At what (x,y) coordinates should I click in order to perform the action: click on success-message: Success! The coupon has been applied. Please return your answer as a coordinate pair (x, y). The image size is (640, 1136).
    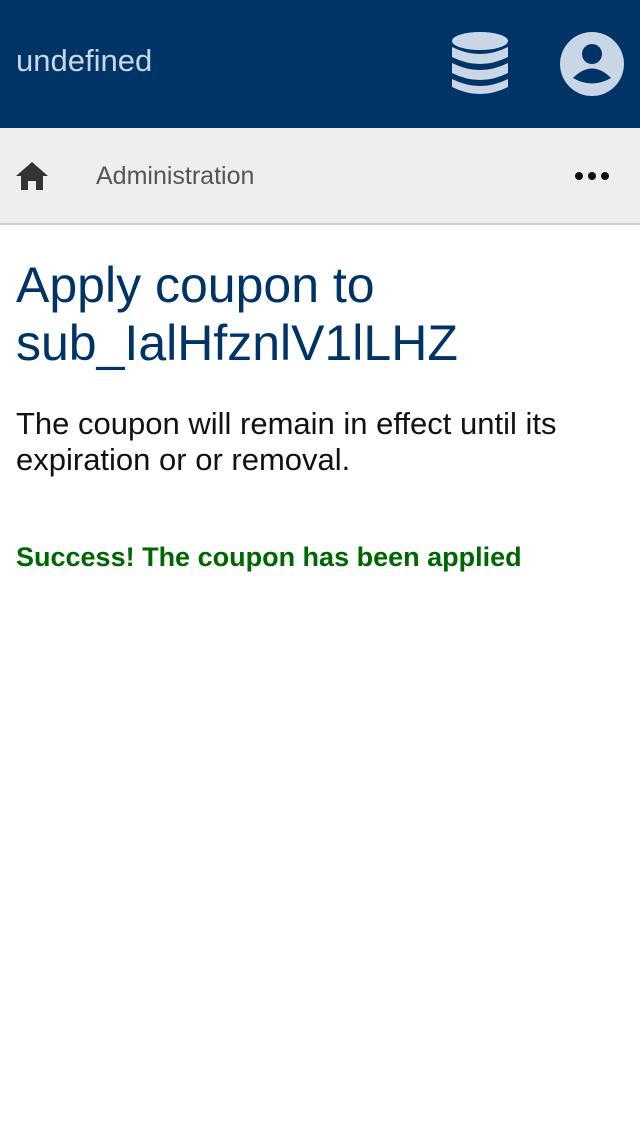
    Looking at the image, I should click on (269, 557).